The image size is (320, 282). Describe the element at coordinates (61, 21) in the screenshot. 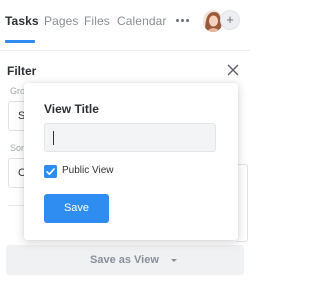

I see `tab-pages: Pages` at that location.